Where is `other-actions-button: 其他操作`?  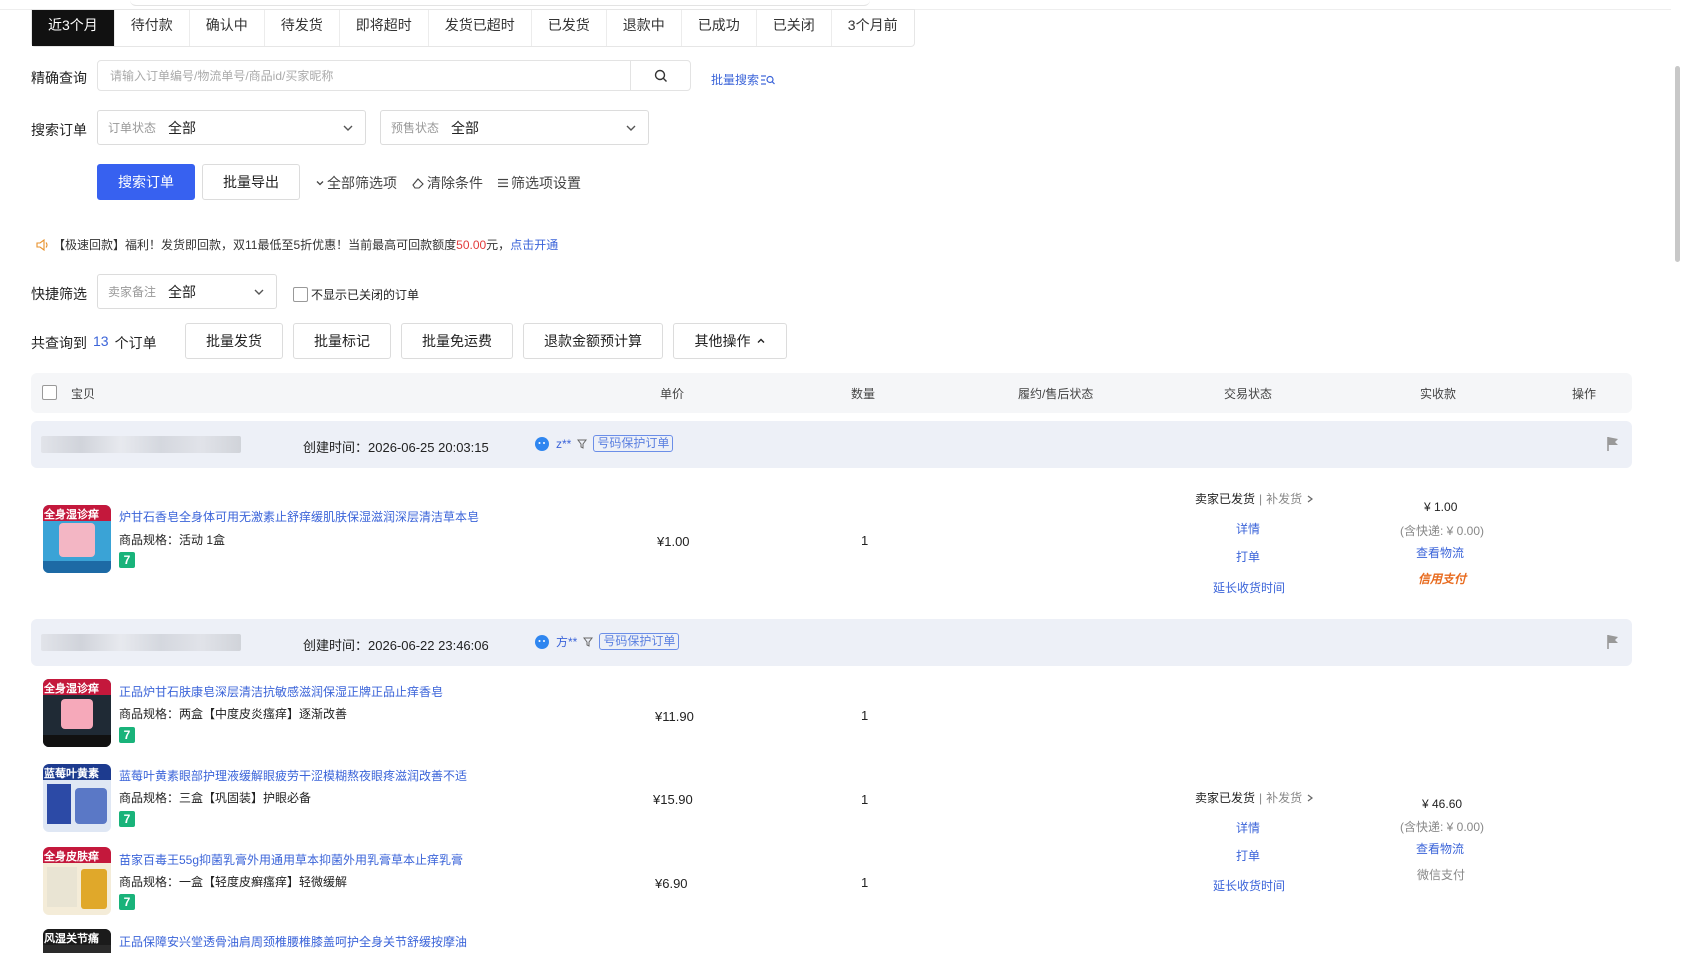
other-actions-button: 其他操作 is located at coordinates (730, 341).